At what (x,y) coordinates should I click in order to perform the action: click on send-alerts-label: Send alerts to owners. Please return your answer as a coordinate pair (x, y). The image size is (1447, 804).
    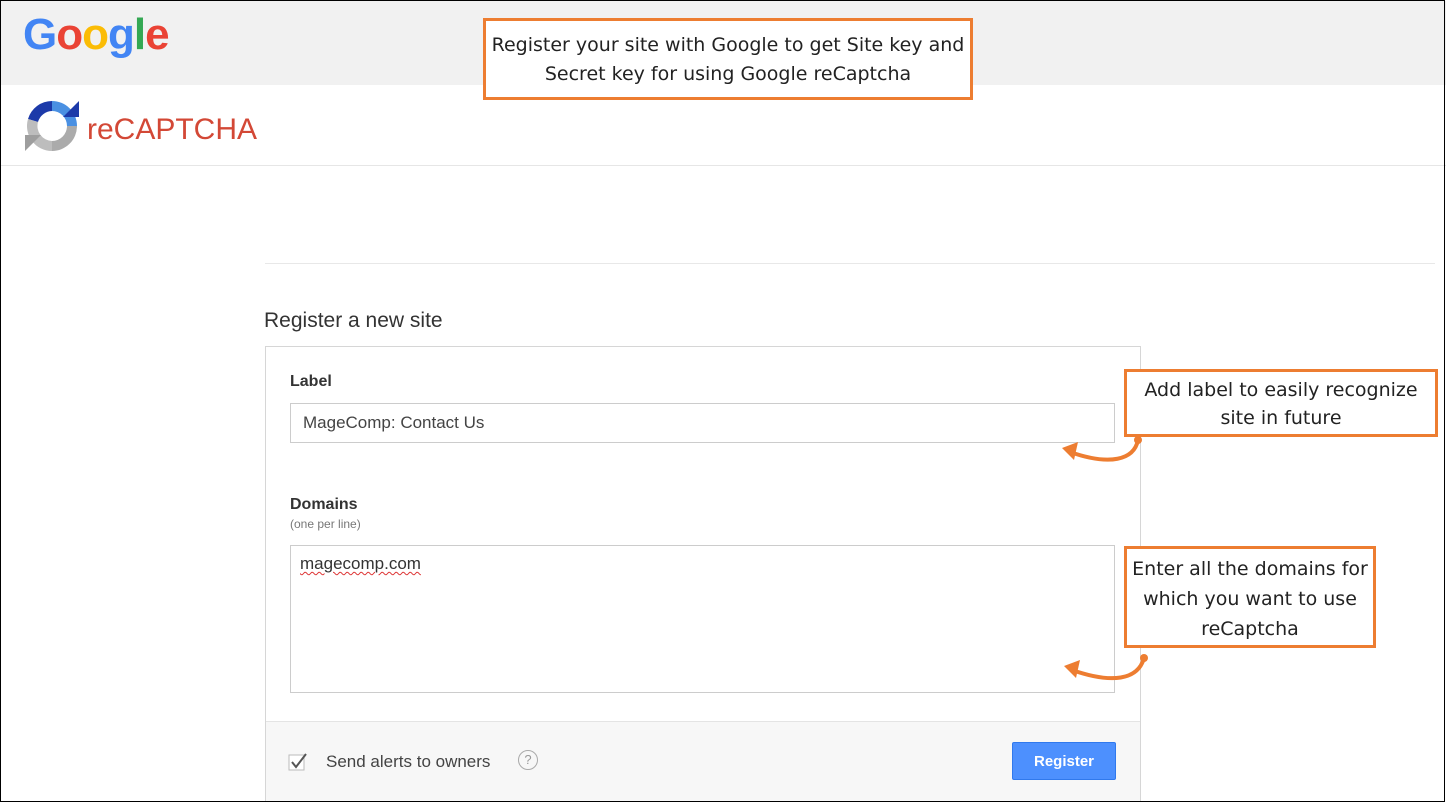
    Looking at the image, I should click on (408, 762).